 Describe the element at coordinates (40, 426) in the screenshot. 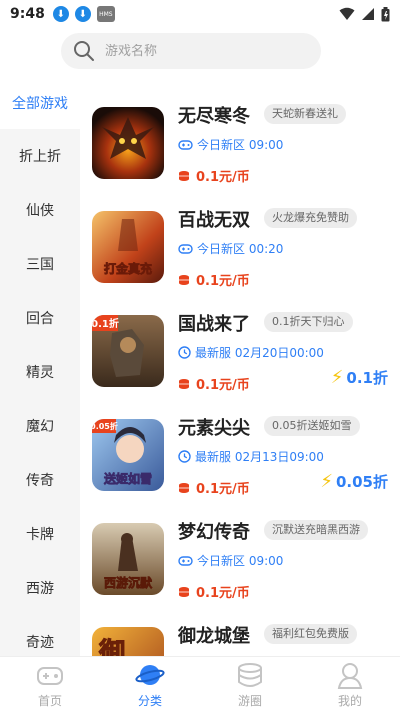

I see `sidebar-item-fantasy: 魔幻` at that location.